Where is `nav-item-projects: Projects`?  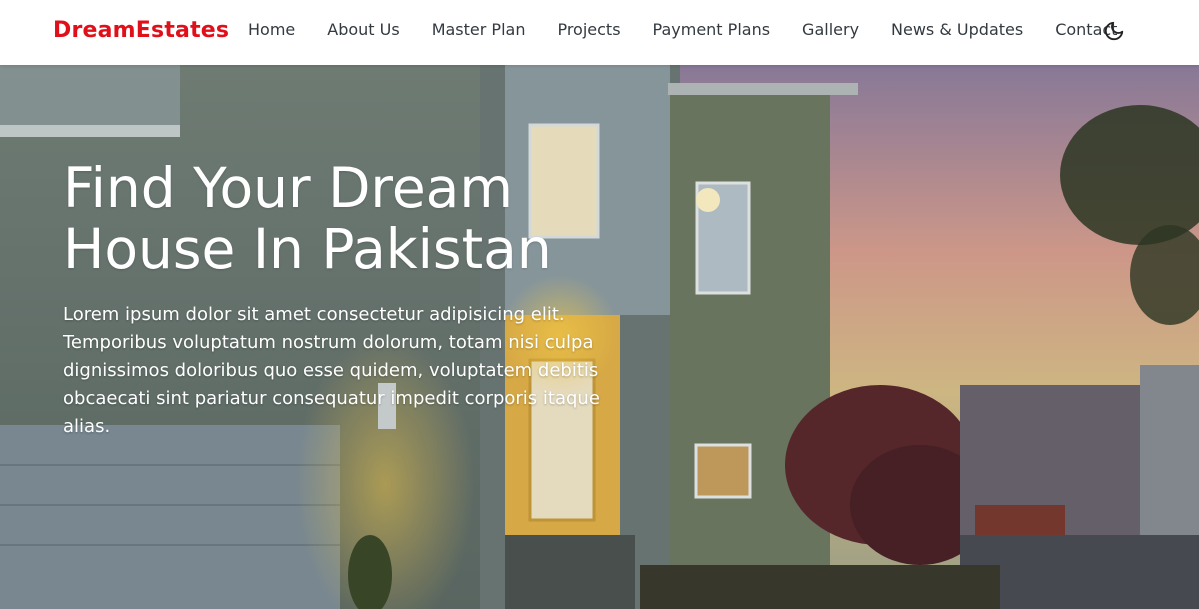
nav-item-projects: Projects is located at coordinates (588, 29).